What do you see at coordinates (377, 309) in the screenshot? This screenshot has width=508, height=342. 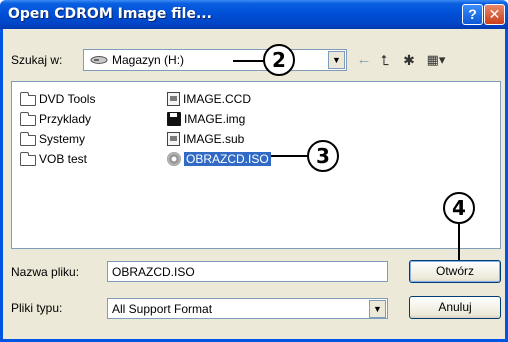 I see `filetype-dropdown-arrow: ▼` at bounding box center [377, 309].